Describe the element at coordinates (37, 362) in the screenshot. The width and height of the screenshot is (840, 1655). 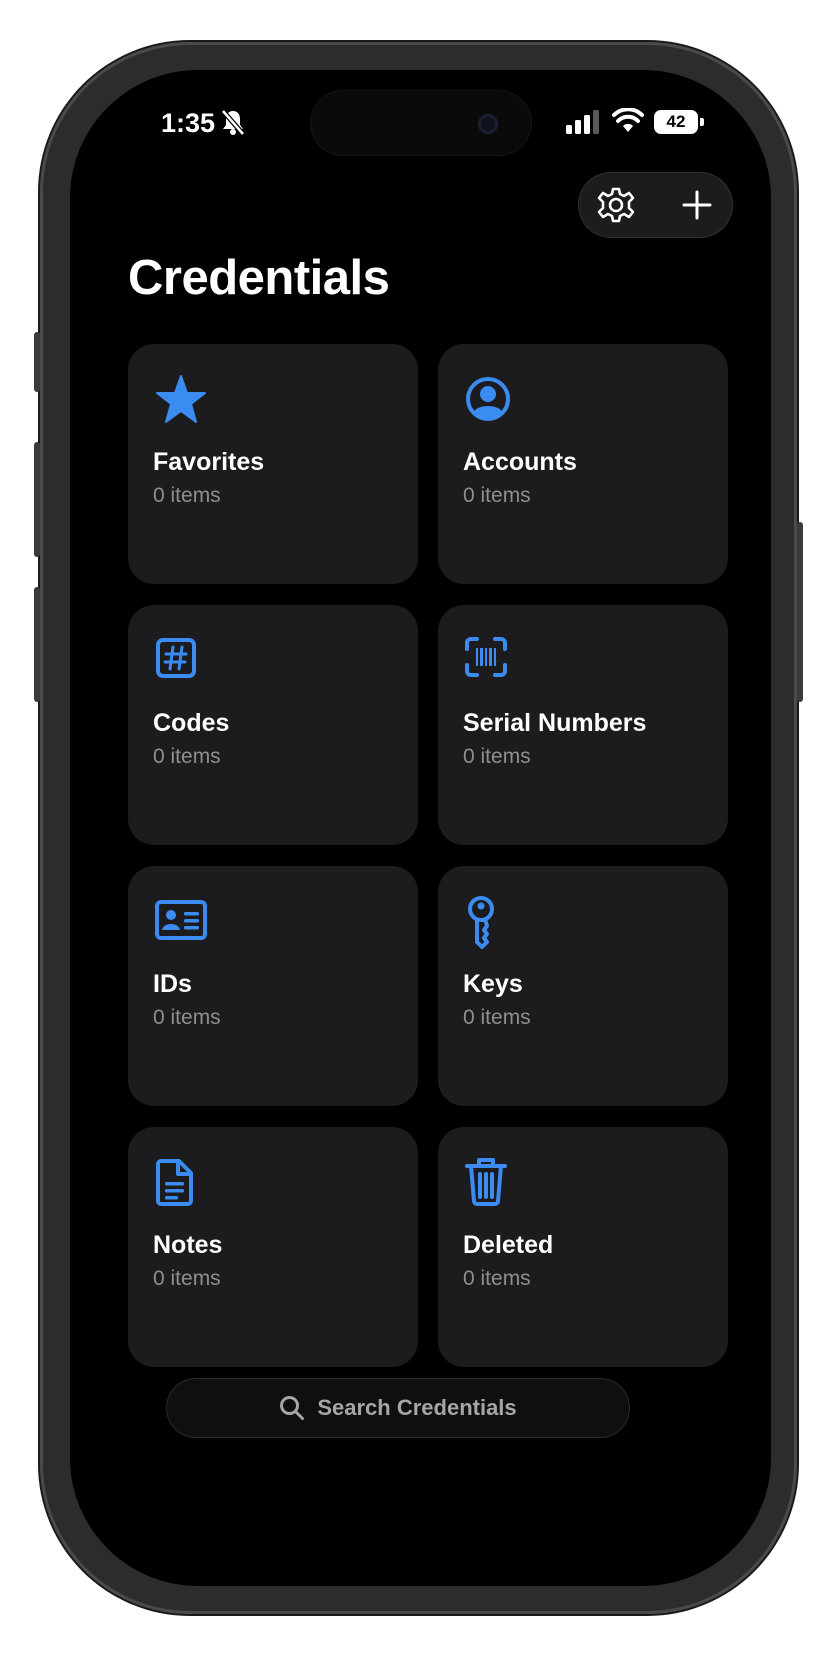
I see `action-button` at that location.